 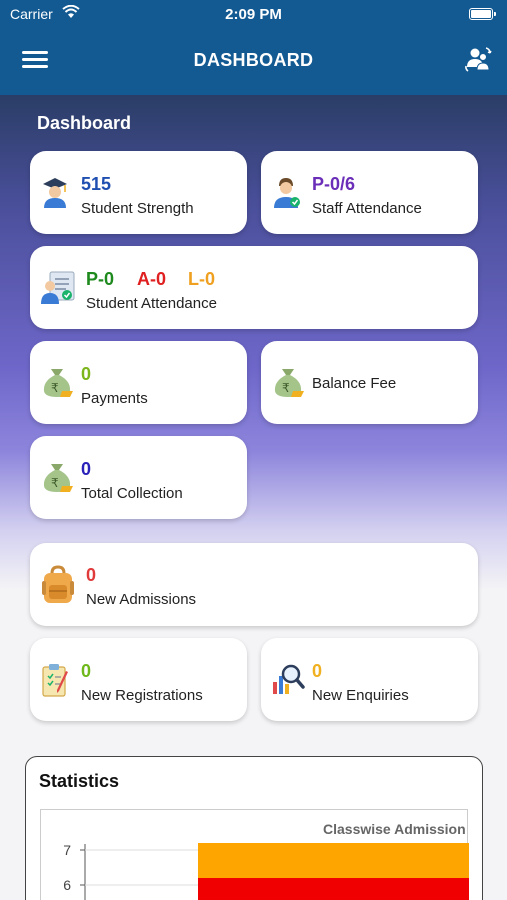 I want to click on new-admissions-card: 0 New Admissions, so click(x=254, y=584).